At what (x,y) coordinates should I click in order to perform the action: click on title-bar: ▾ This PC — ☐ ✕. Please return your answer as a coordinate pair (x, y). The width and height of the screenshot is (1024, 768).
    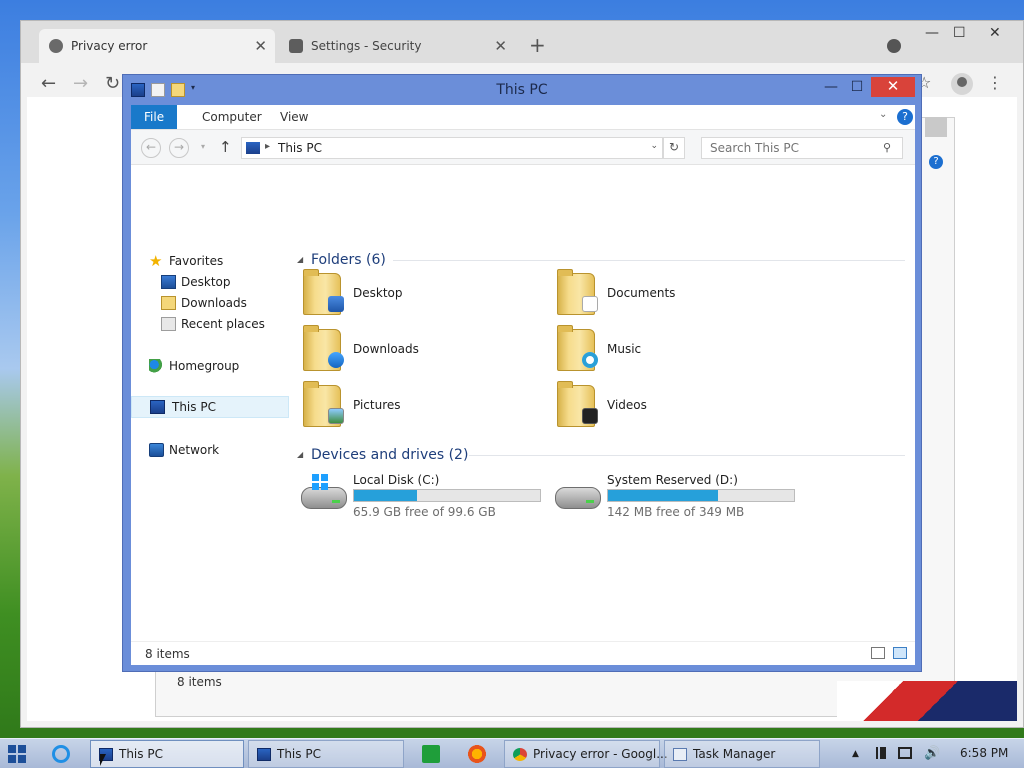
    Looking at the image, I should click on (522, 90).